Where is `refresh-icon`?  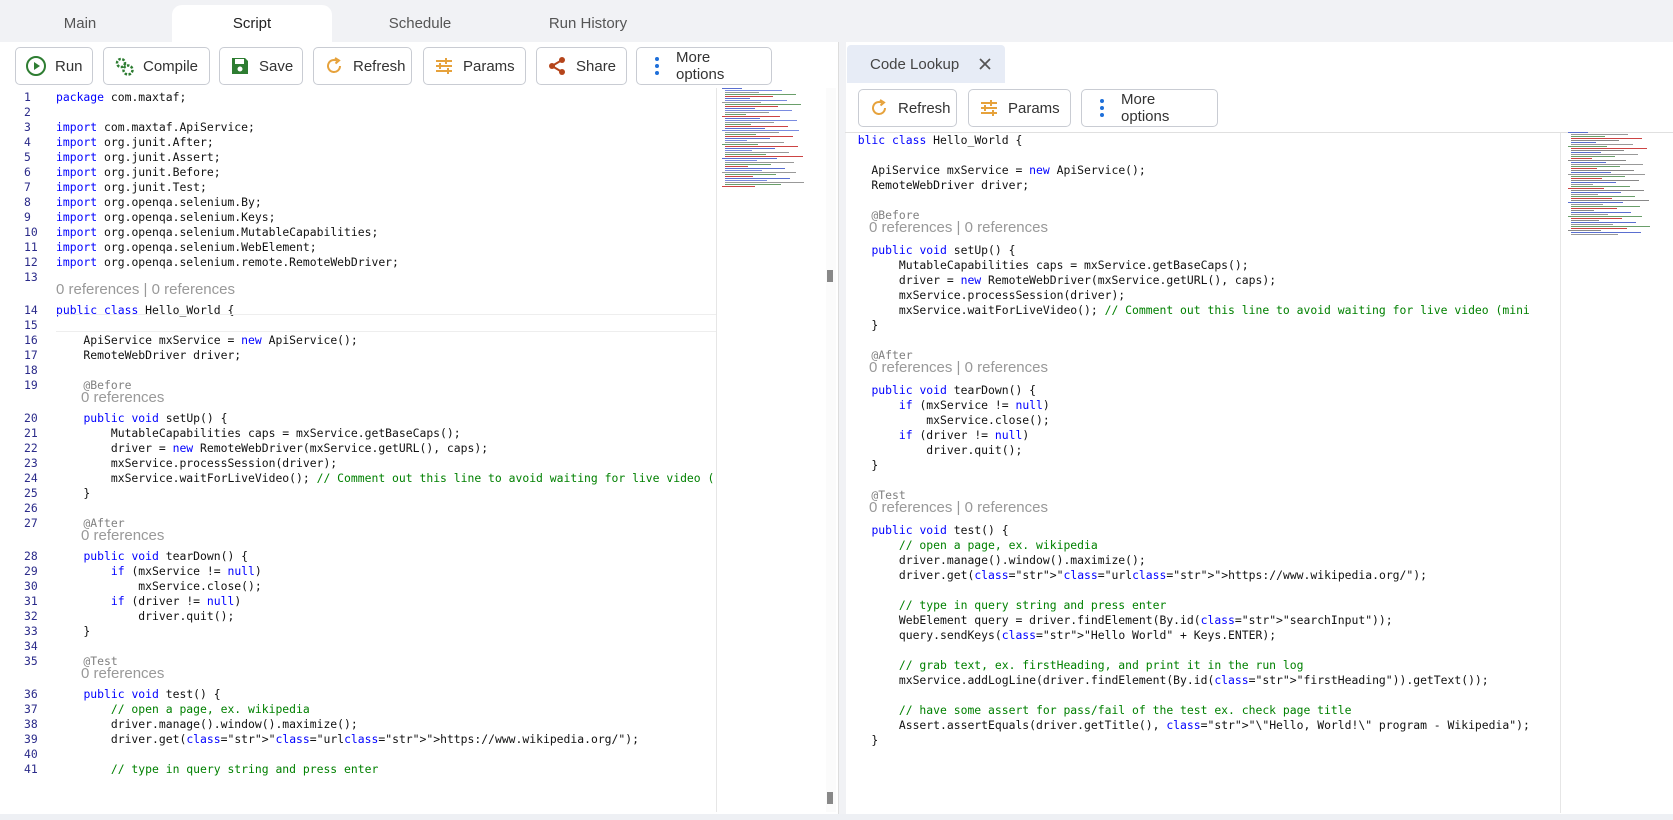 refresh-icon is located at coordinates (879, 108).